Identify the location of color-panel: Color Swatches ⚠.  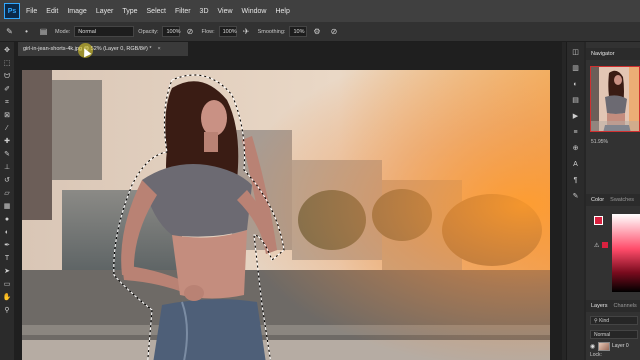
(613, 243).